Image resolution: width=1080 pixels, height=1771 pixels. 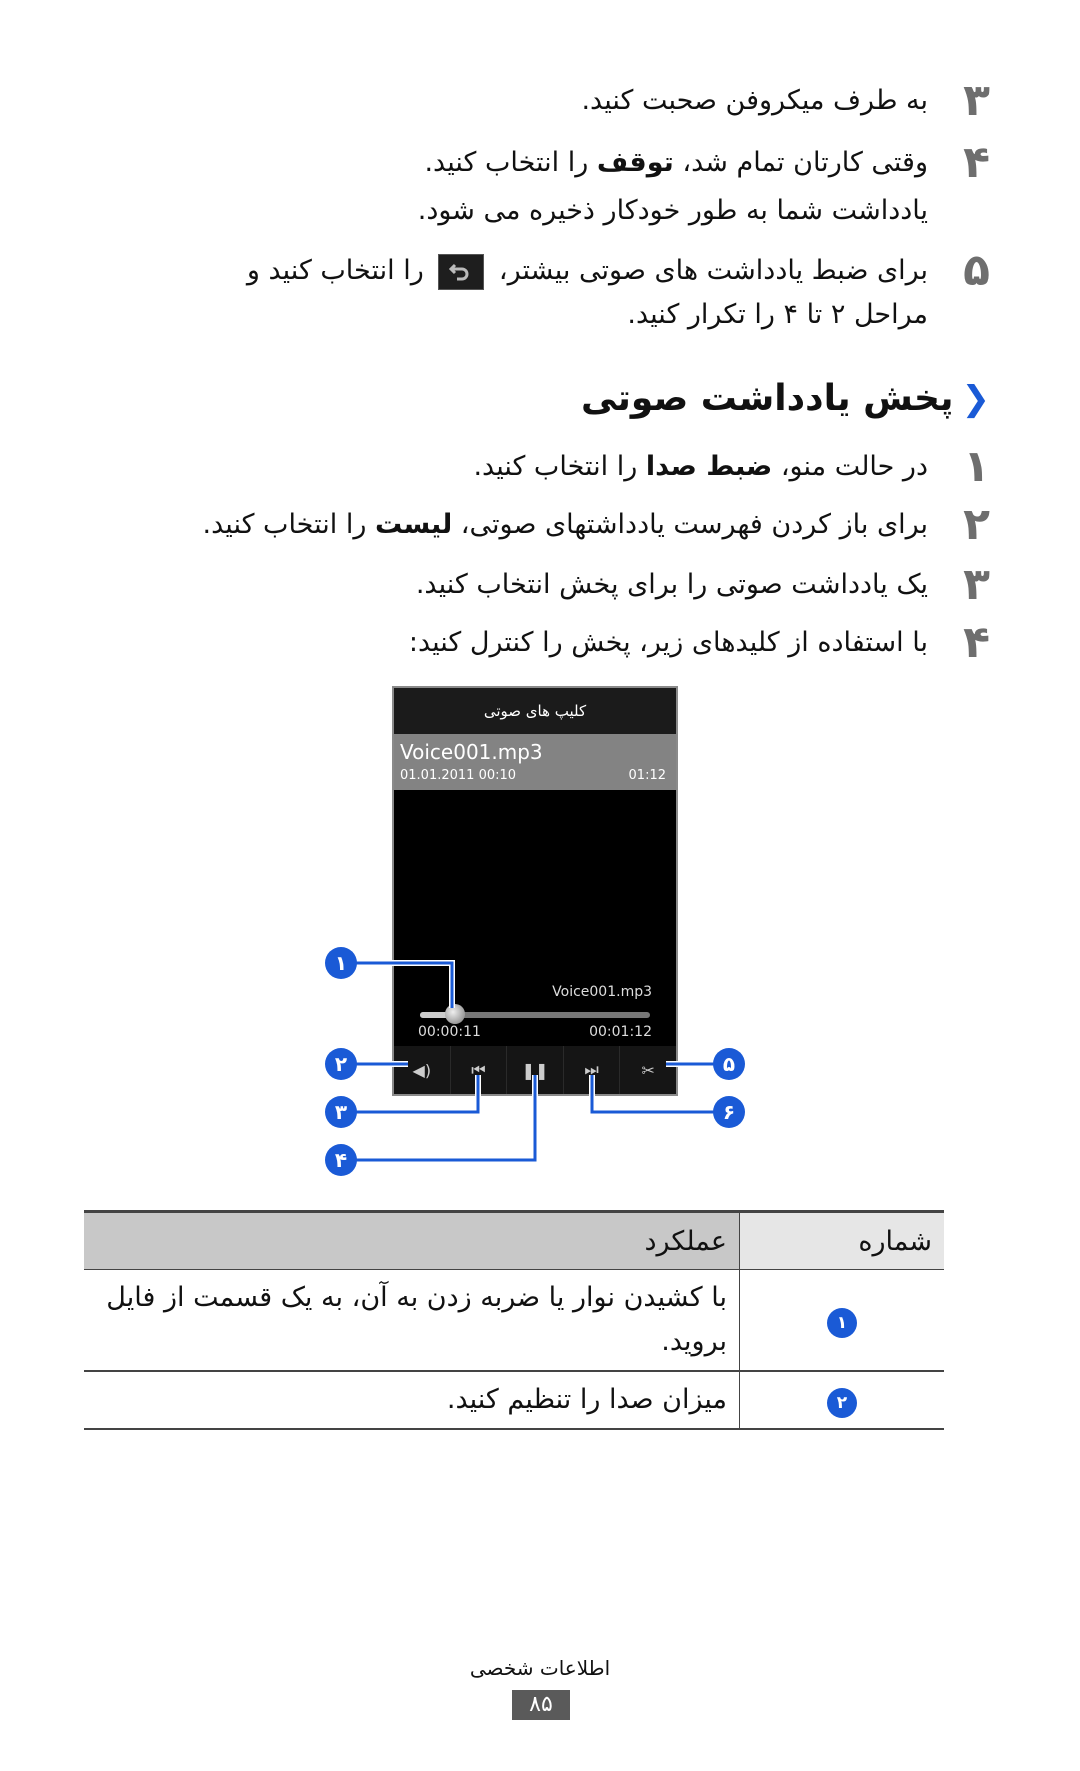 I want to click on bold-term-list: لیست, so click(x=413, y=524).